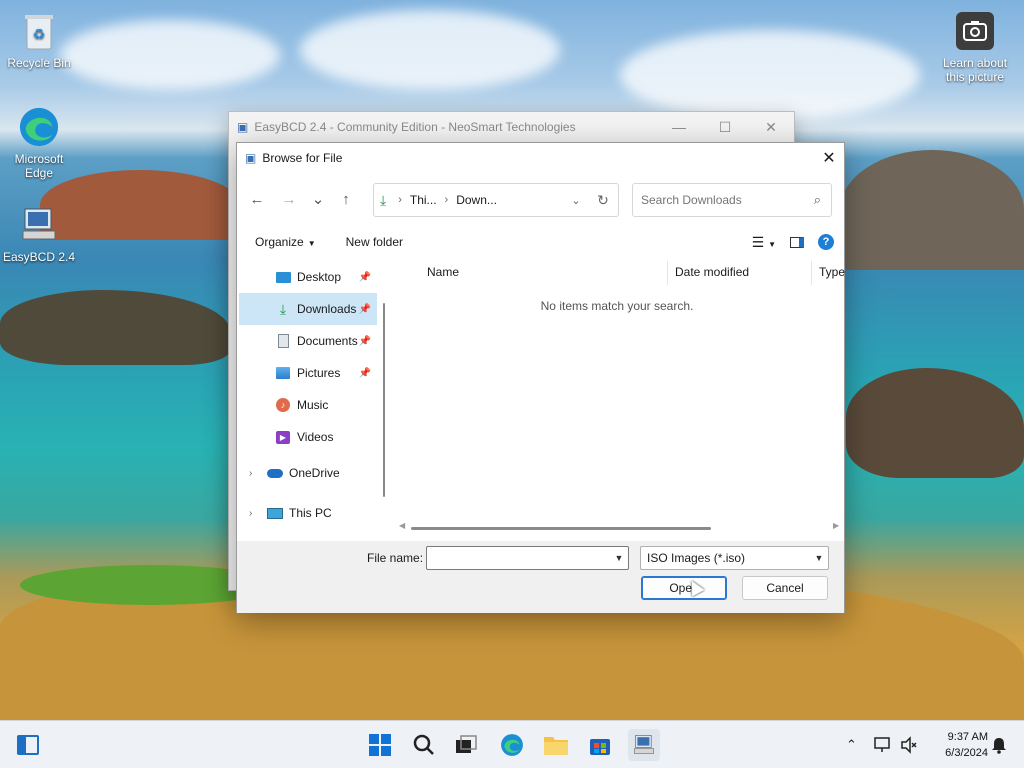 The image size is (1024, 768). What do you see at coordinates (957, 745) in the screenshot?
I see `system-clock: 9:37 AM 6/3/2024` at bounding box center [957, 745].